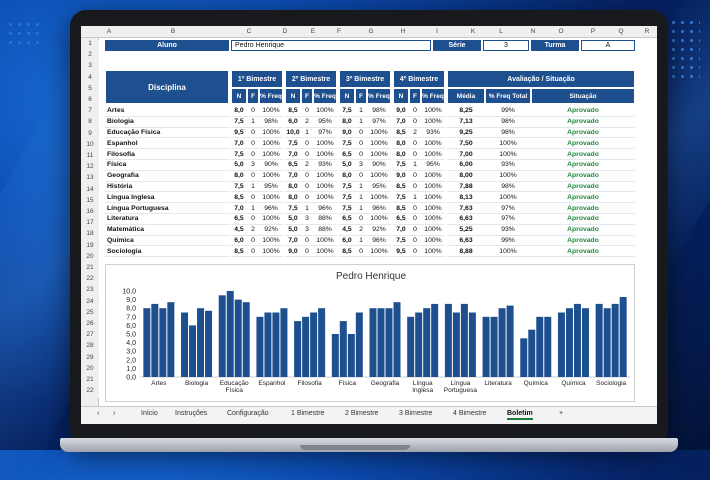 This screenshot has width=710, height=480. I want to click on grade-cell: 8,0, so click(239, 176).